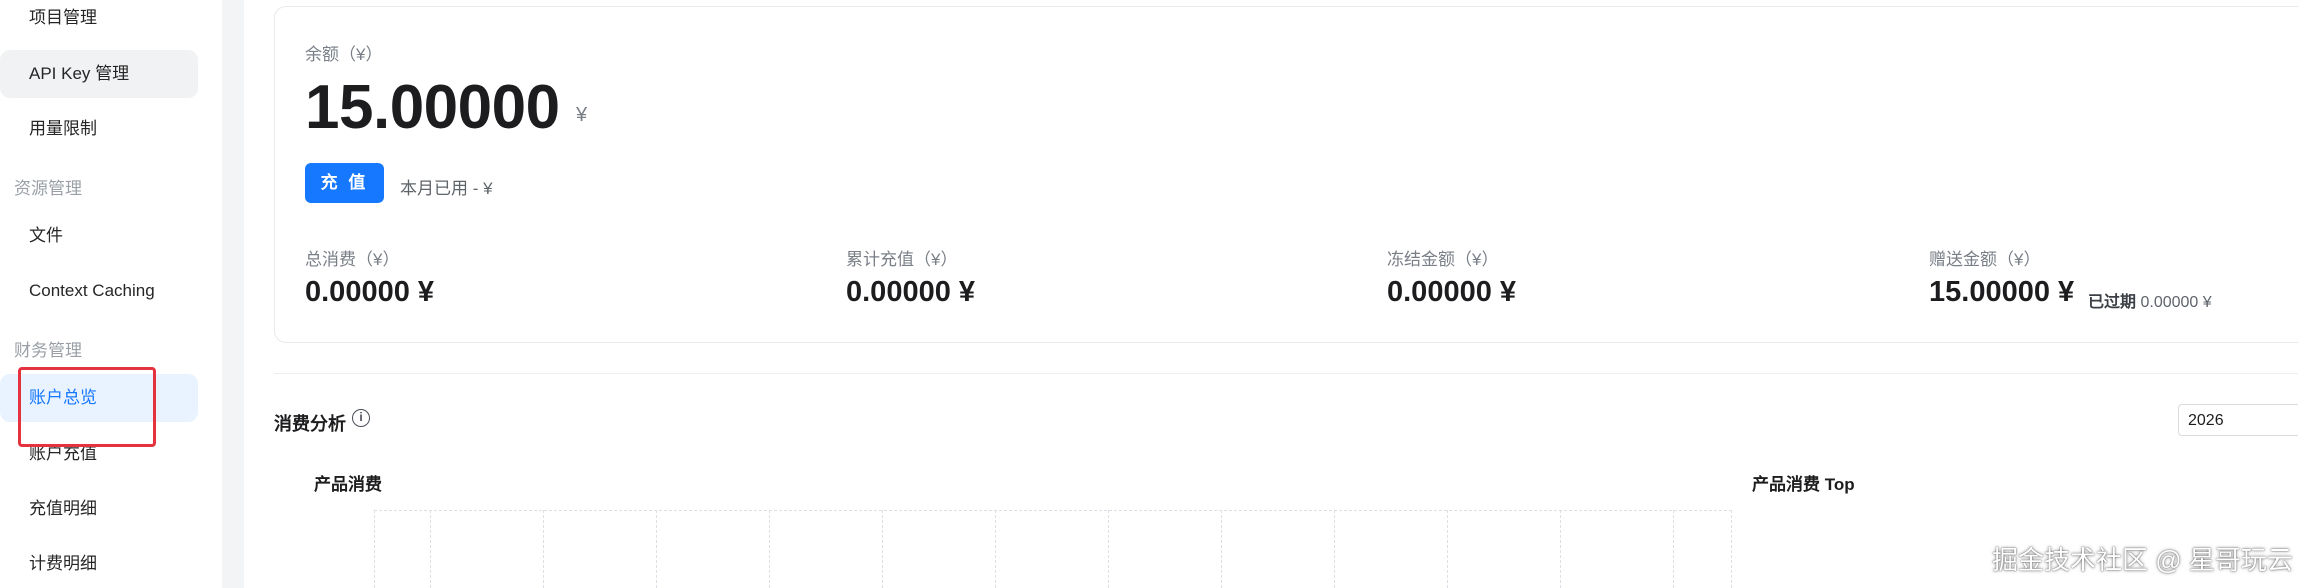  I want to click on total-spend-value: 0.00000 ¥, so click(370, 292).